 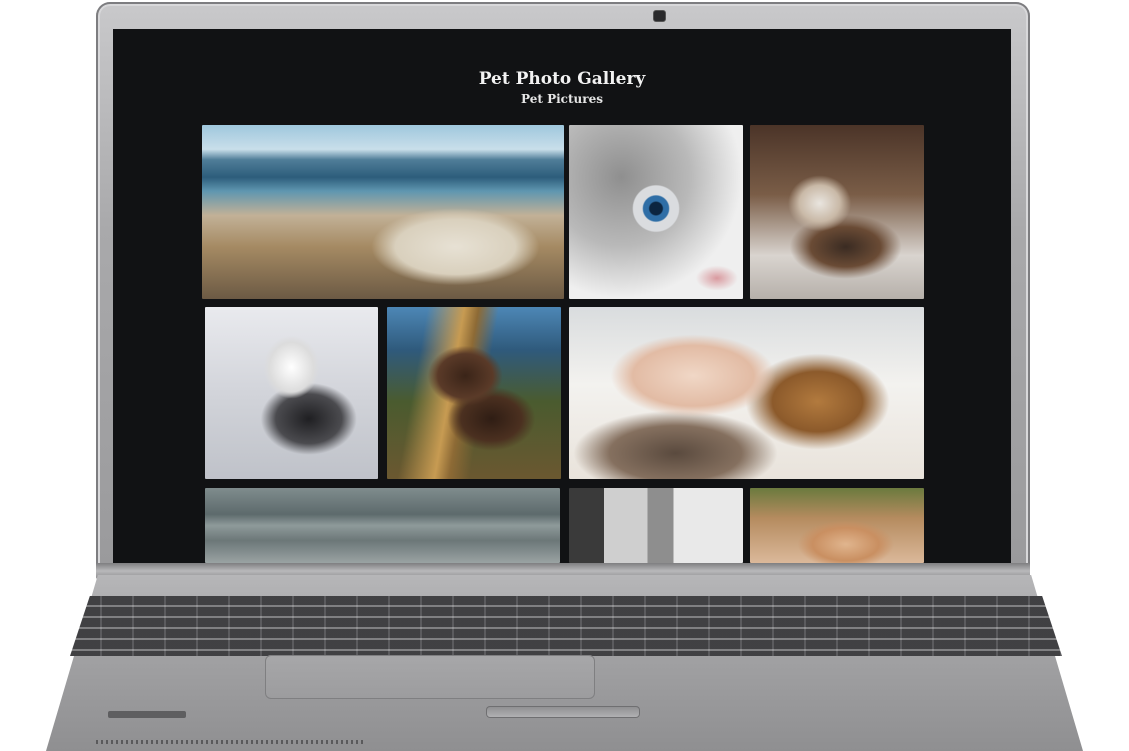 I want to click on photo-hand-cat, so click(x=746, y=393).